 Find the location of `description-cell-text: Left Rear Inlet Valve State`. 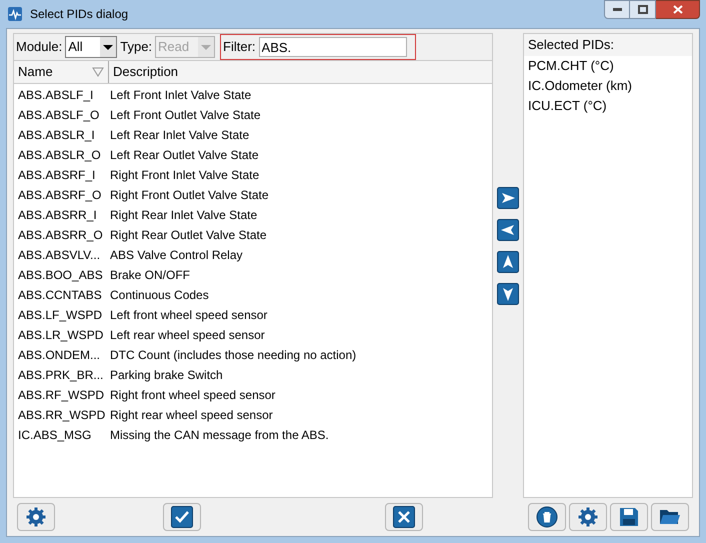

description-cell-text: Left Rear Inlet Valve State is located at coordinates (179, 135).